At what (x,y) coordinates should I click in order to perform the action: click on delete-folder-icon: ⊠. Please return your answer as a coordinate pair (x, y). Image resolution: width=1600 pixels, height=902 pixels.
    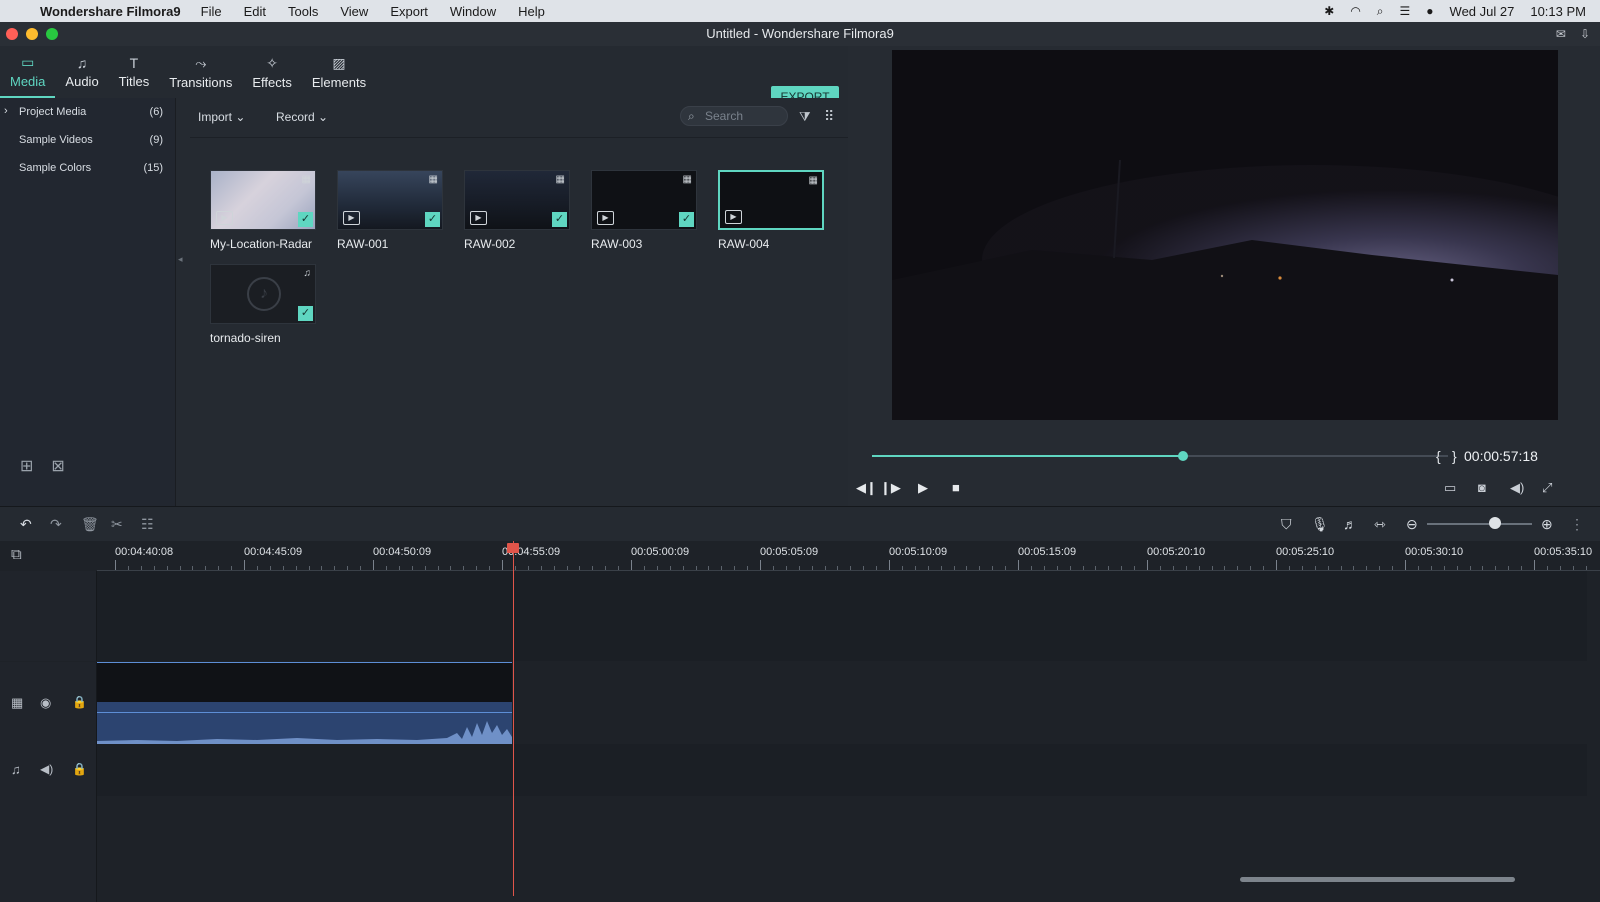
    Looking at the image, I should click on (57, 466).